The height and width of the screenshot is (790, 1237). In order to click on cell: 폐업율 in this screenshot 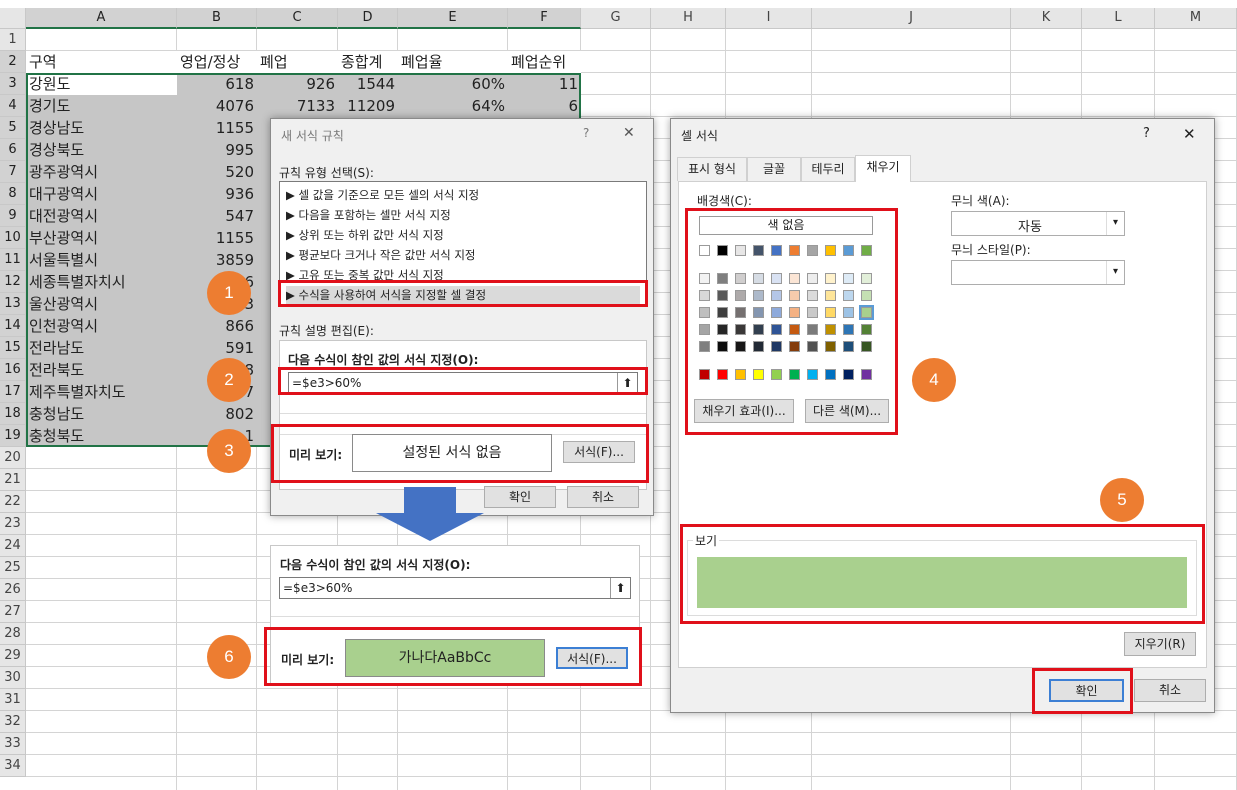, I will do `click(453, 62)`.